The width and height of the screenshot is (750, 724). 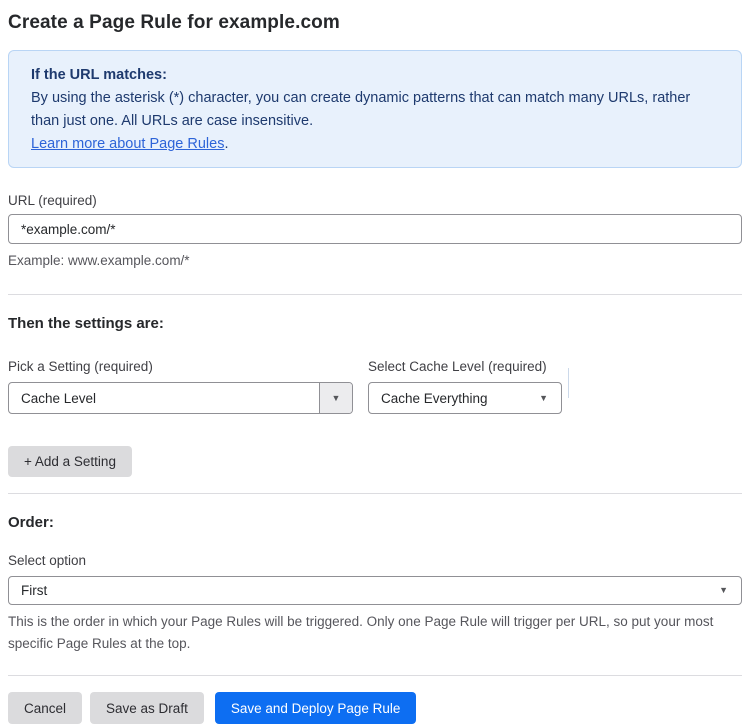 I want to click on setting-picker-column: Pick a Setting (required) Cache Level ▼, so click(x=180, y=386).